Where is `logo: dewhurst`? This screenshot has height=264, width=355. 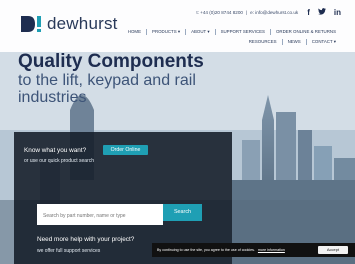 logo: dewhurst is located at coordinates (69, 24).